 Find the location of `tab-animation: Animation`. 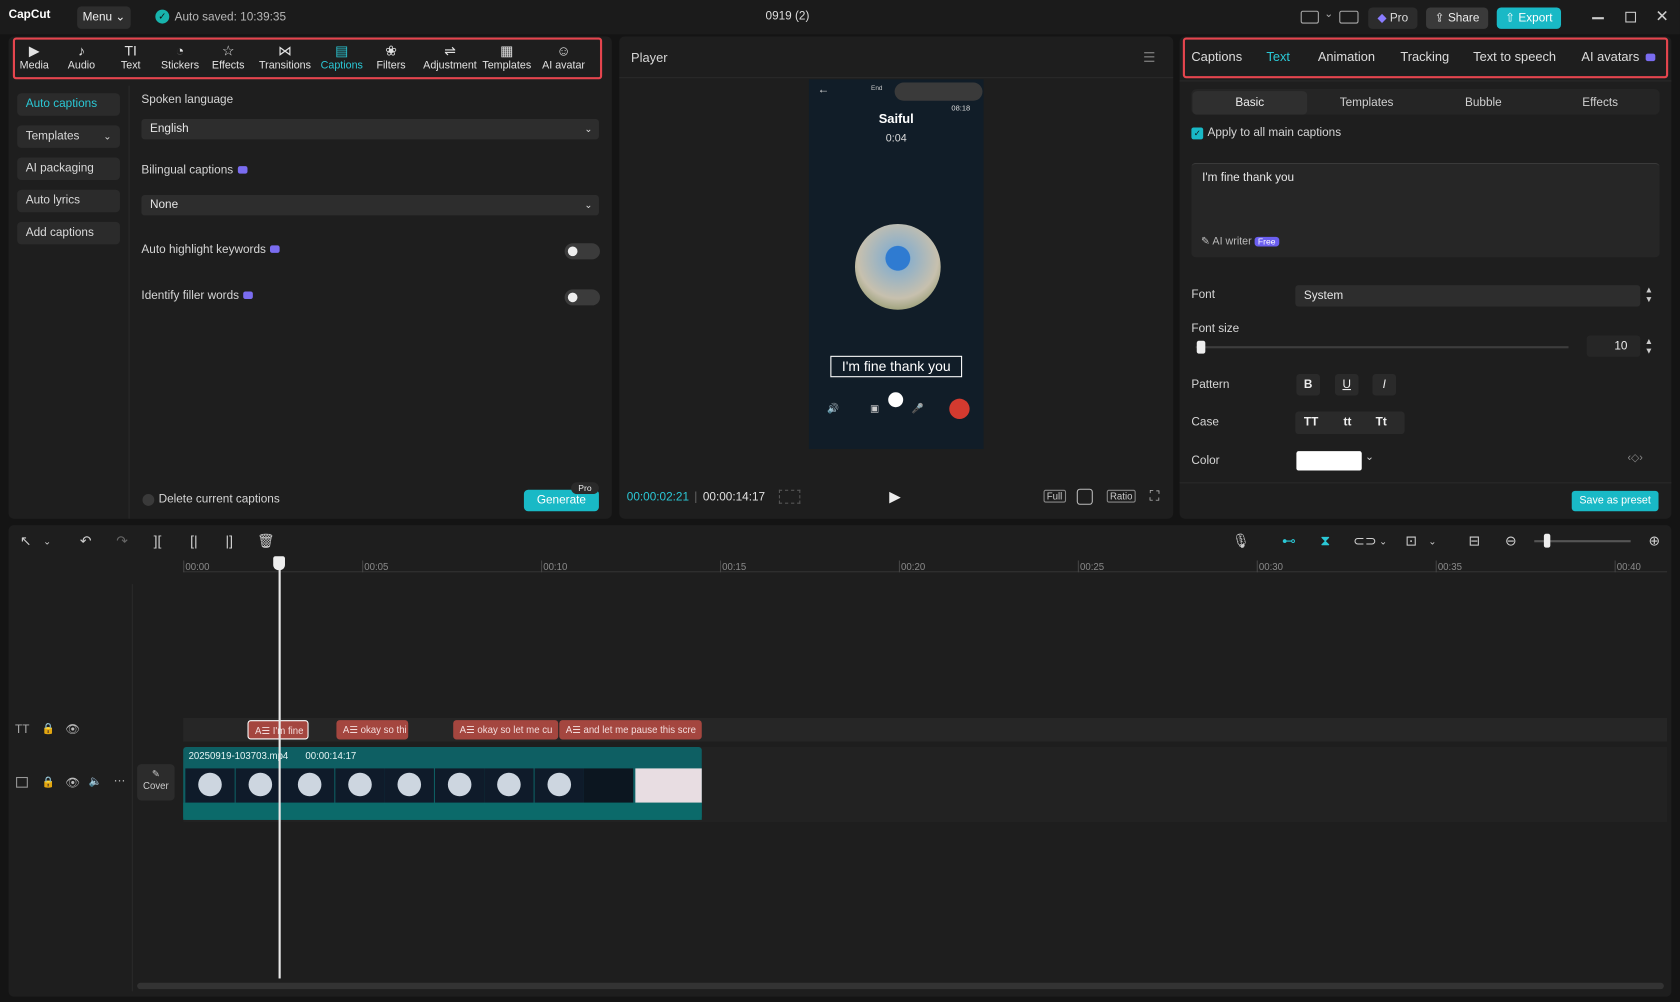

tab-animation: Animation is located at coordinates (1346, 56).